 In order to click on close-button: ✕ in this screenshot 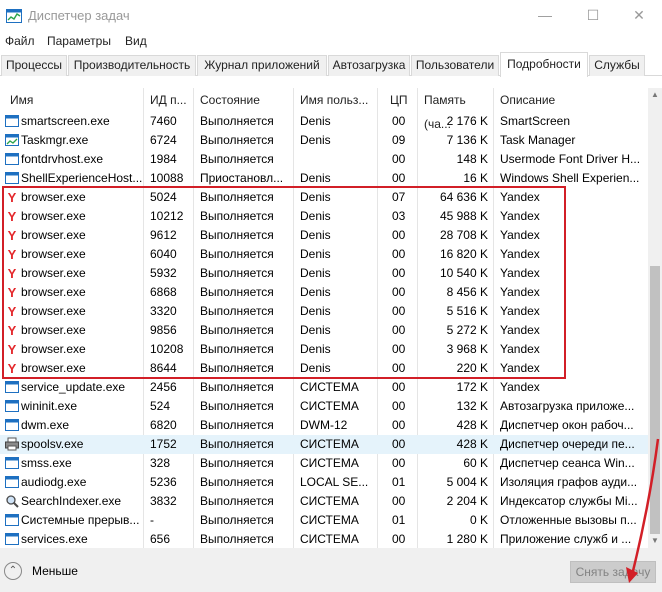, I will do `click(639, 16)`.